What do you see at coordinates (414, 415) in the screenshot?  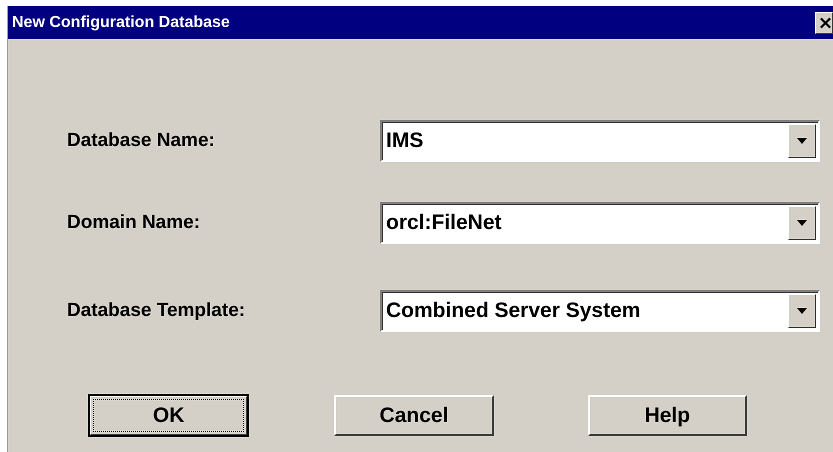 I see `dialog-button: Cancel` at bounding box center [414, 415].